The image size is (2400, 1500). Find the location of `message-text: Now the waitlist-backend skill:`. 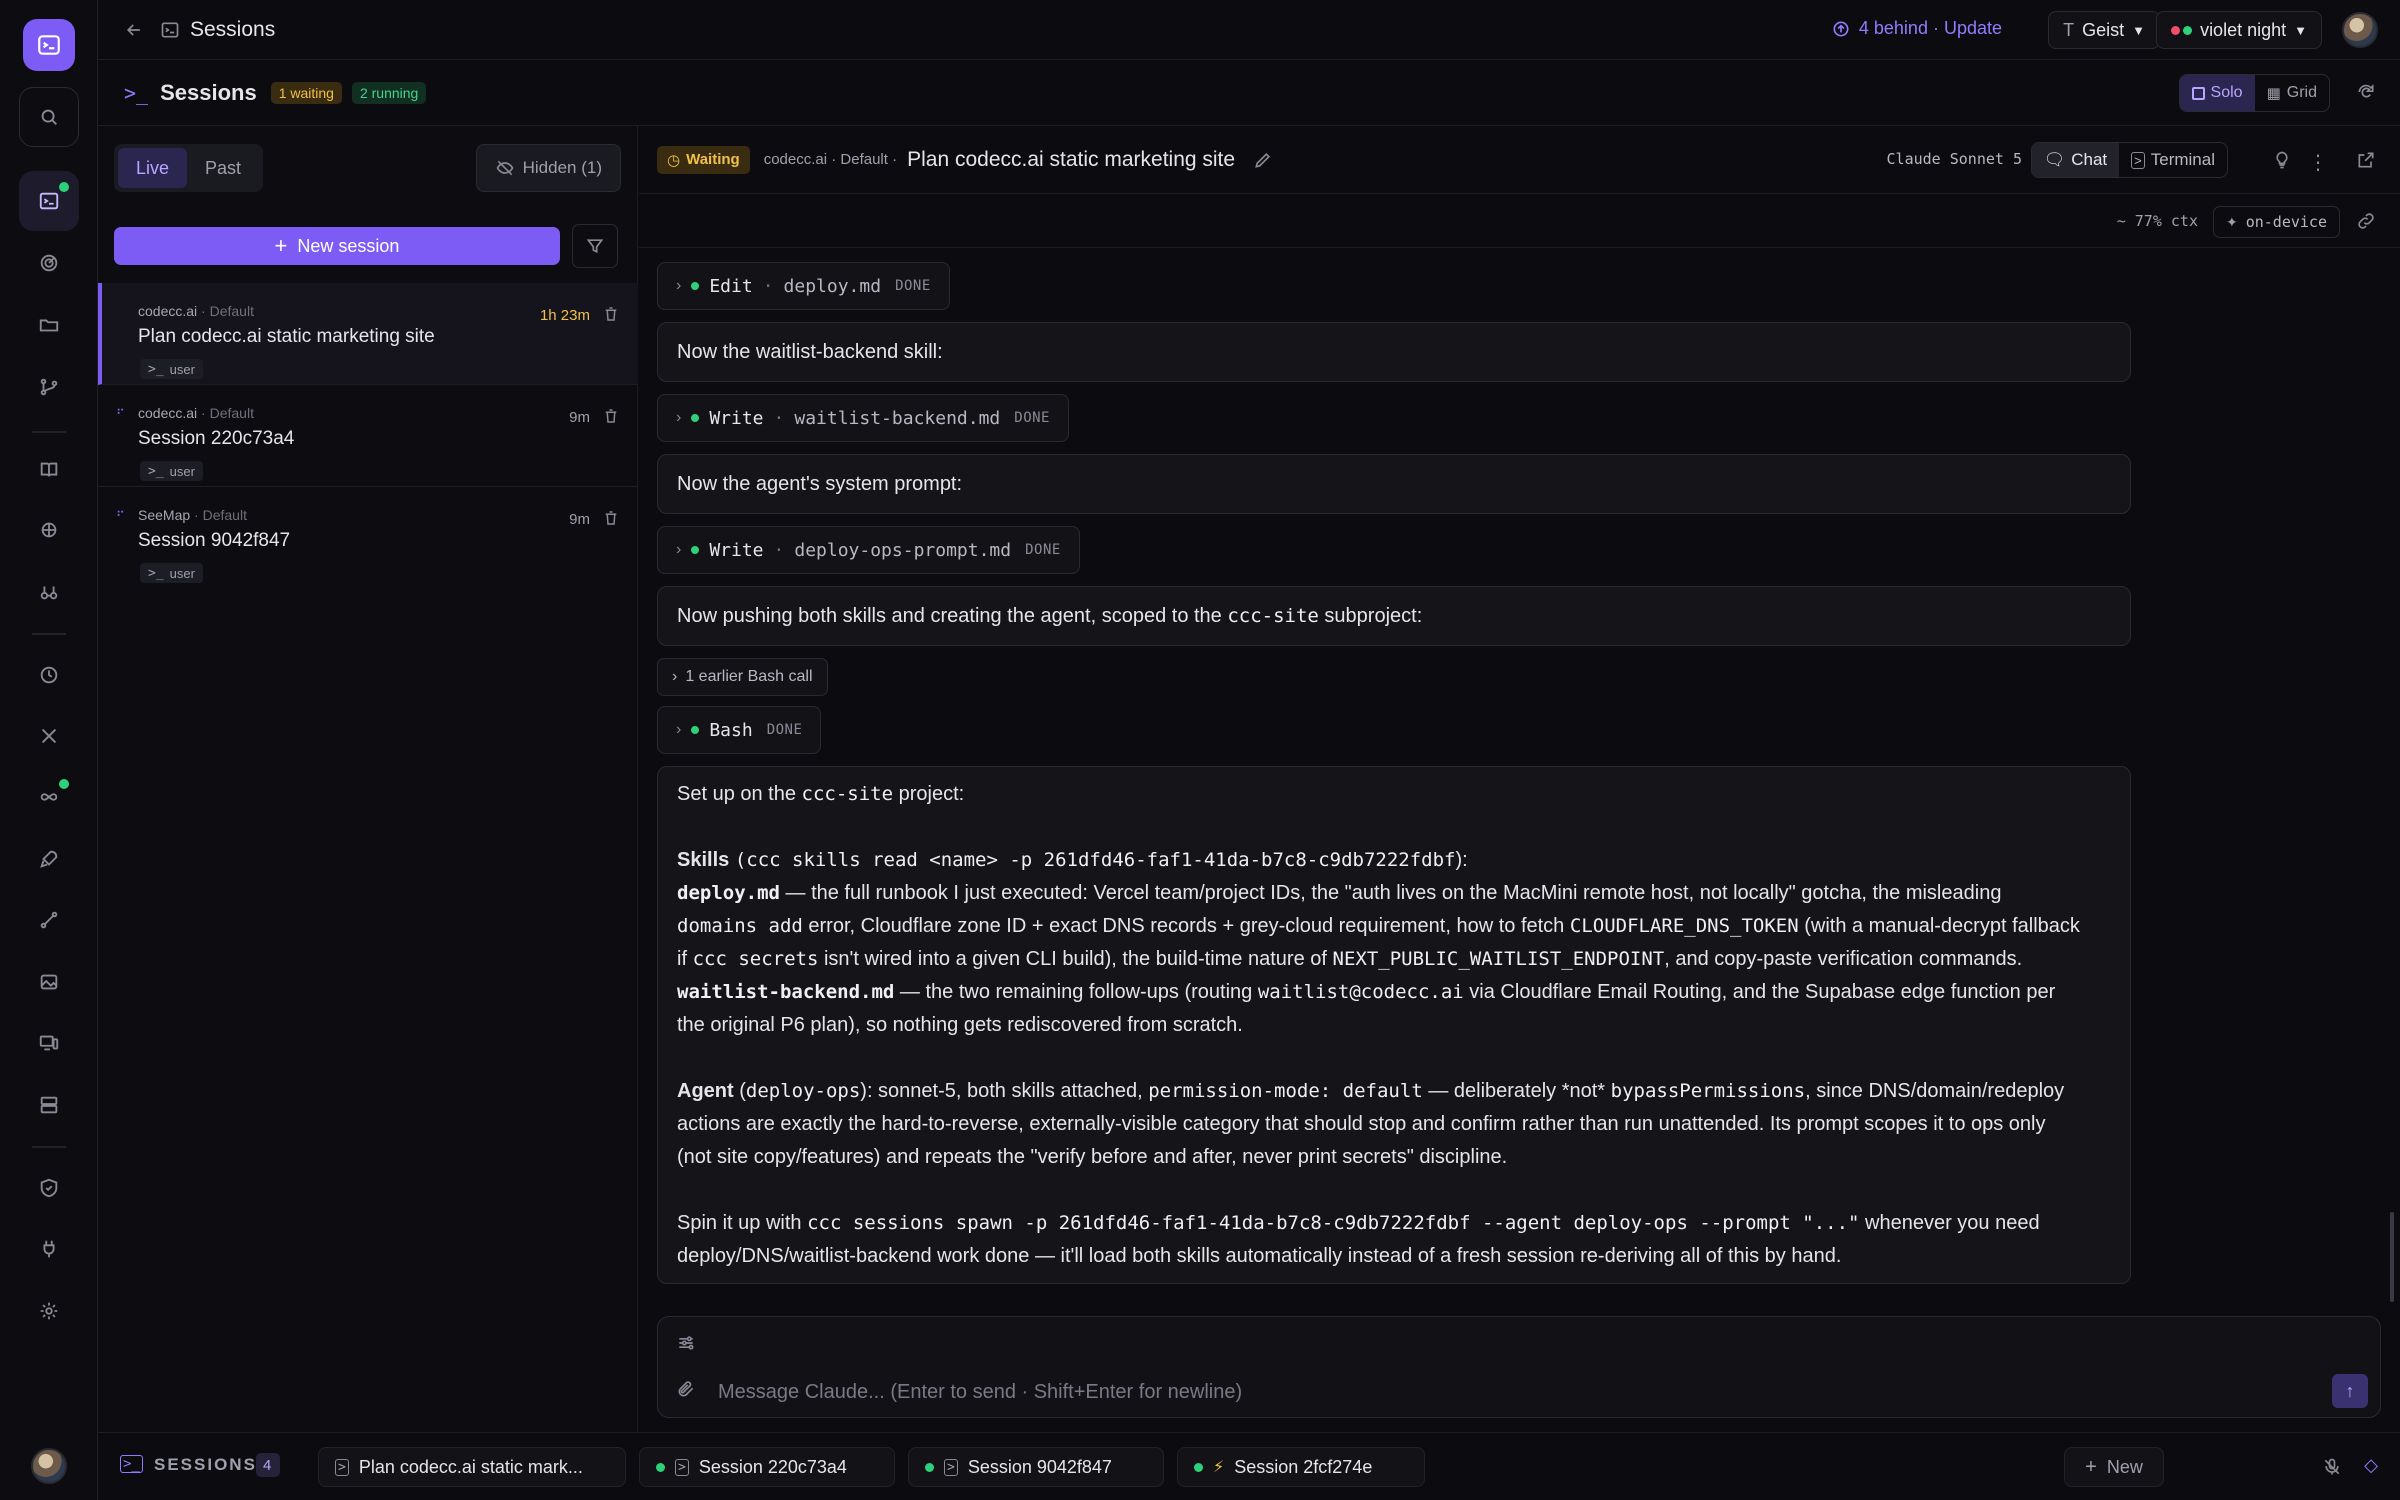

message-text: Now the waitlist-backend skill: is located at coordinates (810, 351).